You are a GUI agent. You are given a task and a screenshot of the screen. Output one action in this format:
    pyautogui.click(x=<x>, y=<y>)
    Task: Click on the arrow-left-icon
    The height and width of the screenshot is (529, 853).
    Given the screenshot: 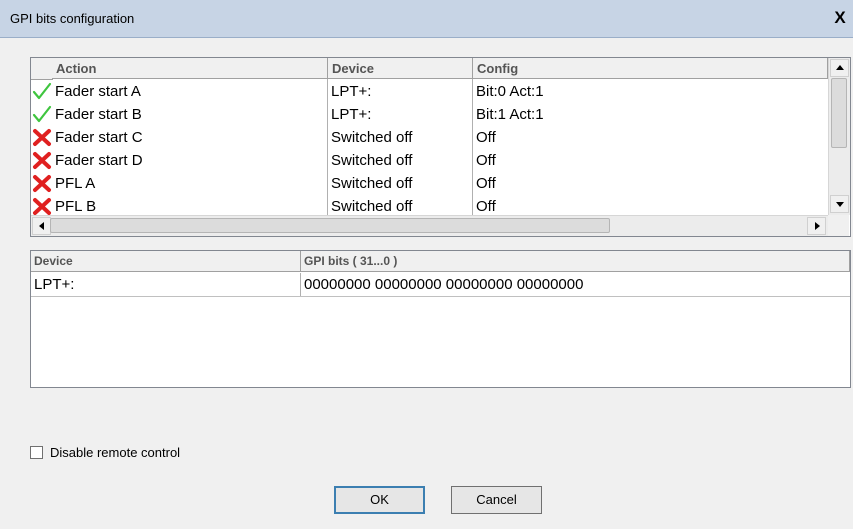 What is the action you would take?
    pyautogui.click(x=41, y=226)
    